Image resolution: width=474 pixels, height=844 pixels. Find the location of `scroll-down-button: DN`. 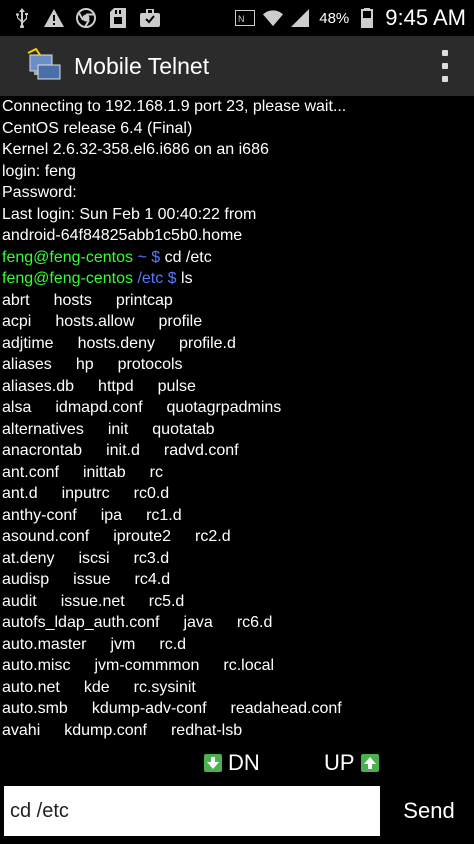

scroll-down-button: DN is located at coordinates (232, 763).